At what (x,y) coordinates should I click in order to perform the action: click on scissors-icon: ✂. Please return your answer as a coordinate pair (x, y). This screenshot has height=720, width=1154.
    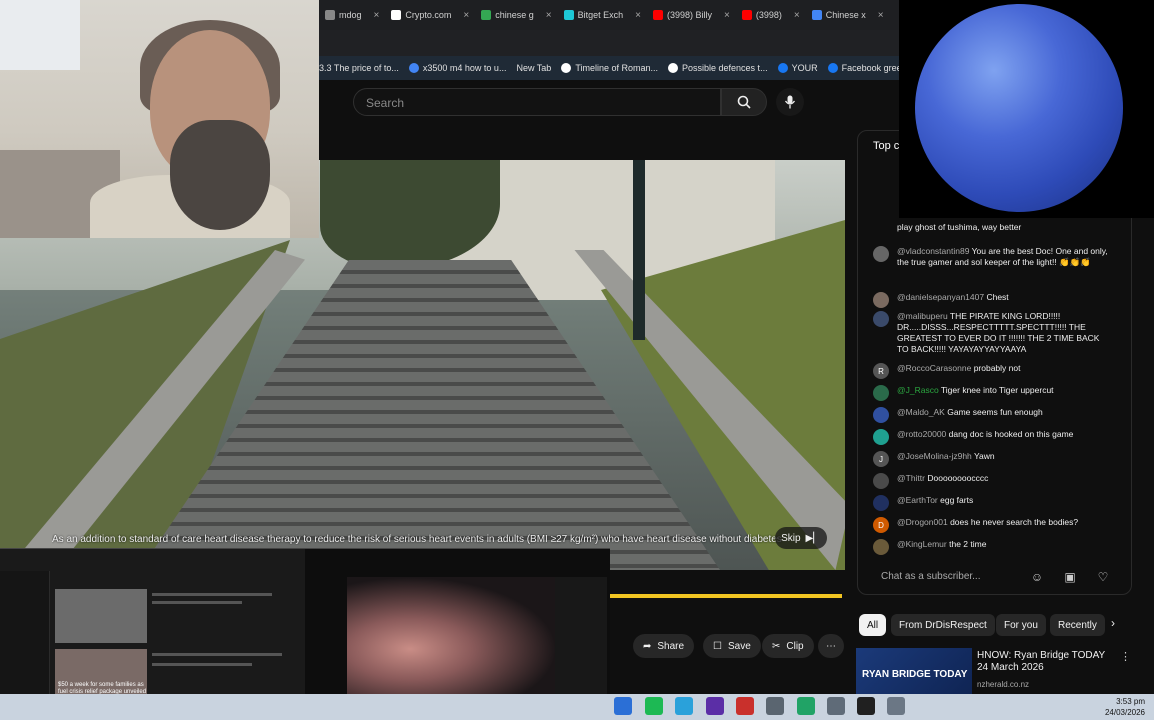
    Looking at the image, I should click on (776, 646).